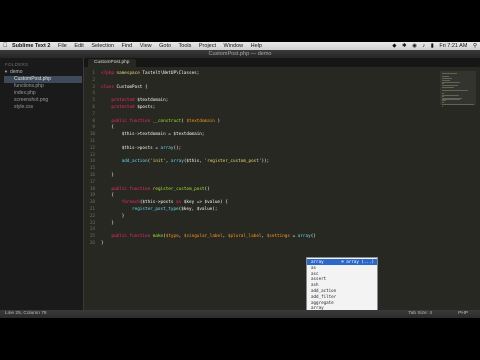 This screenshot has height=360, width=480. Describe the element at coordinates (256, 46) in the screenshot. I see `menu-help: Help` at that location.